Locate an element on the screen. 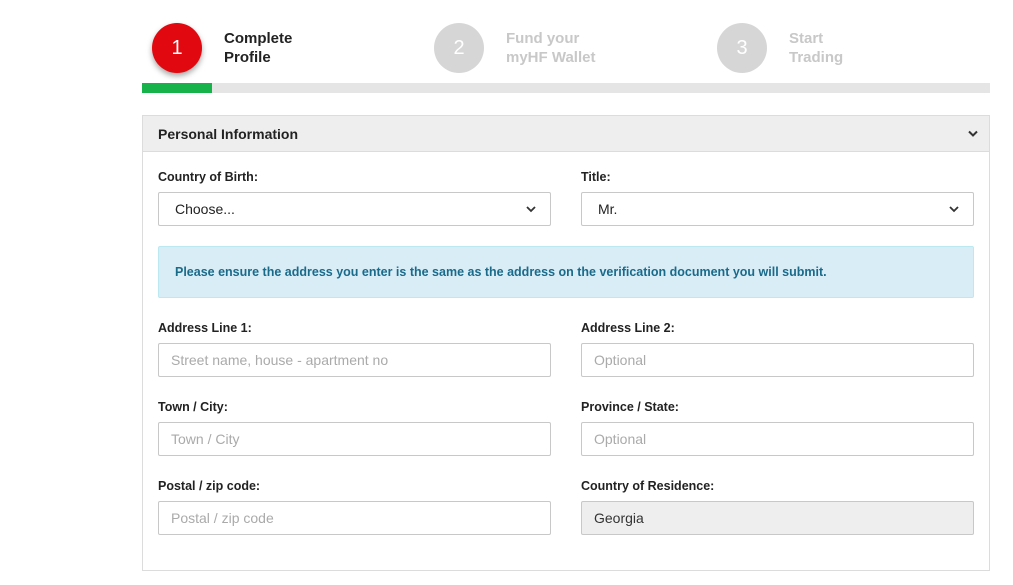 Image resolution: width=1013 pixels, height=585 pixels. address-line-1-field is located at coordinates (354, 360).